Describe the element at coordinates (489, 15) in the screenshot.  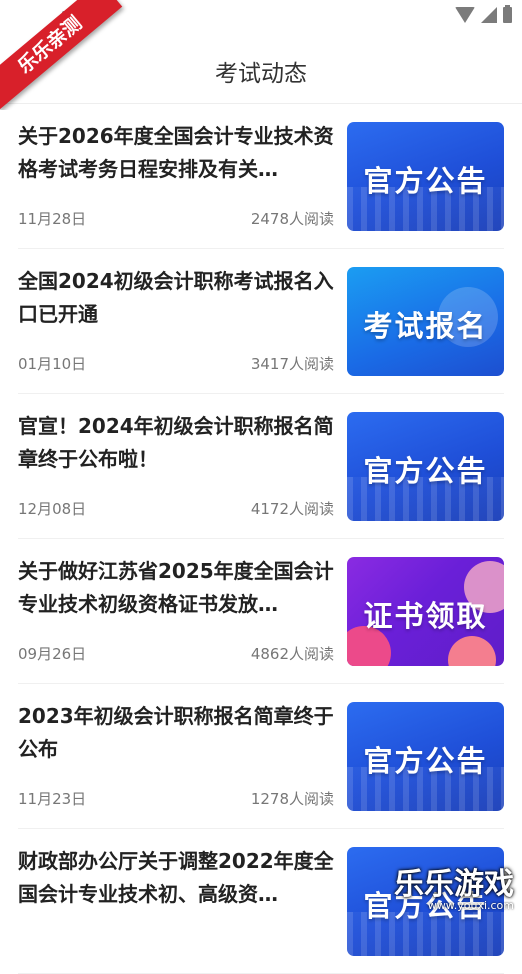
I see `signal-icon` at that location.